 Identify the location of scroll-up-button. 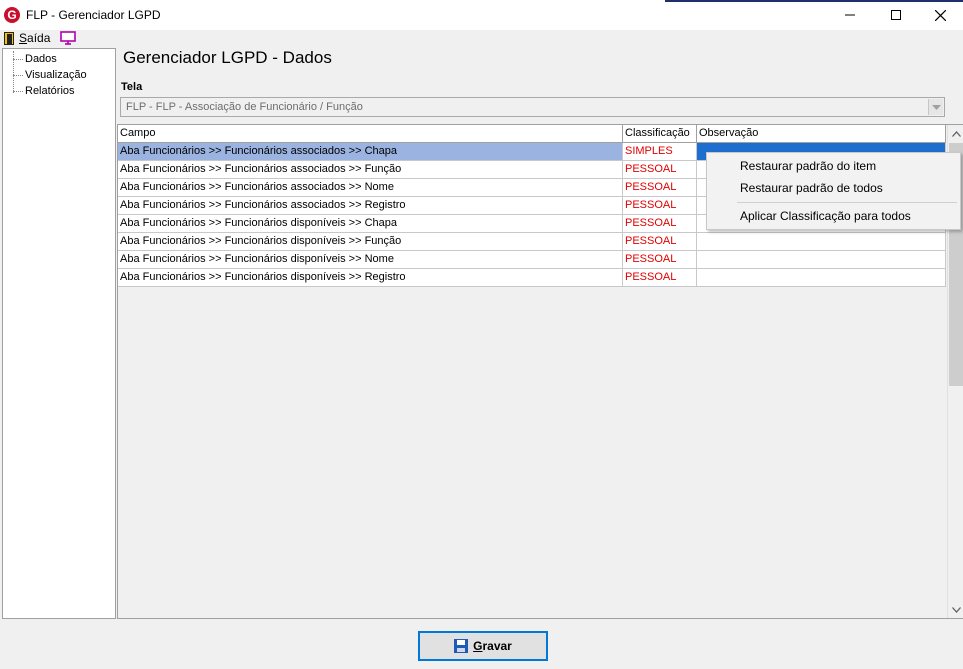
(955, 133).